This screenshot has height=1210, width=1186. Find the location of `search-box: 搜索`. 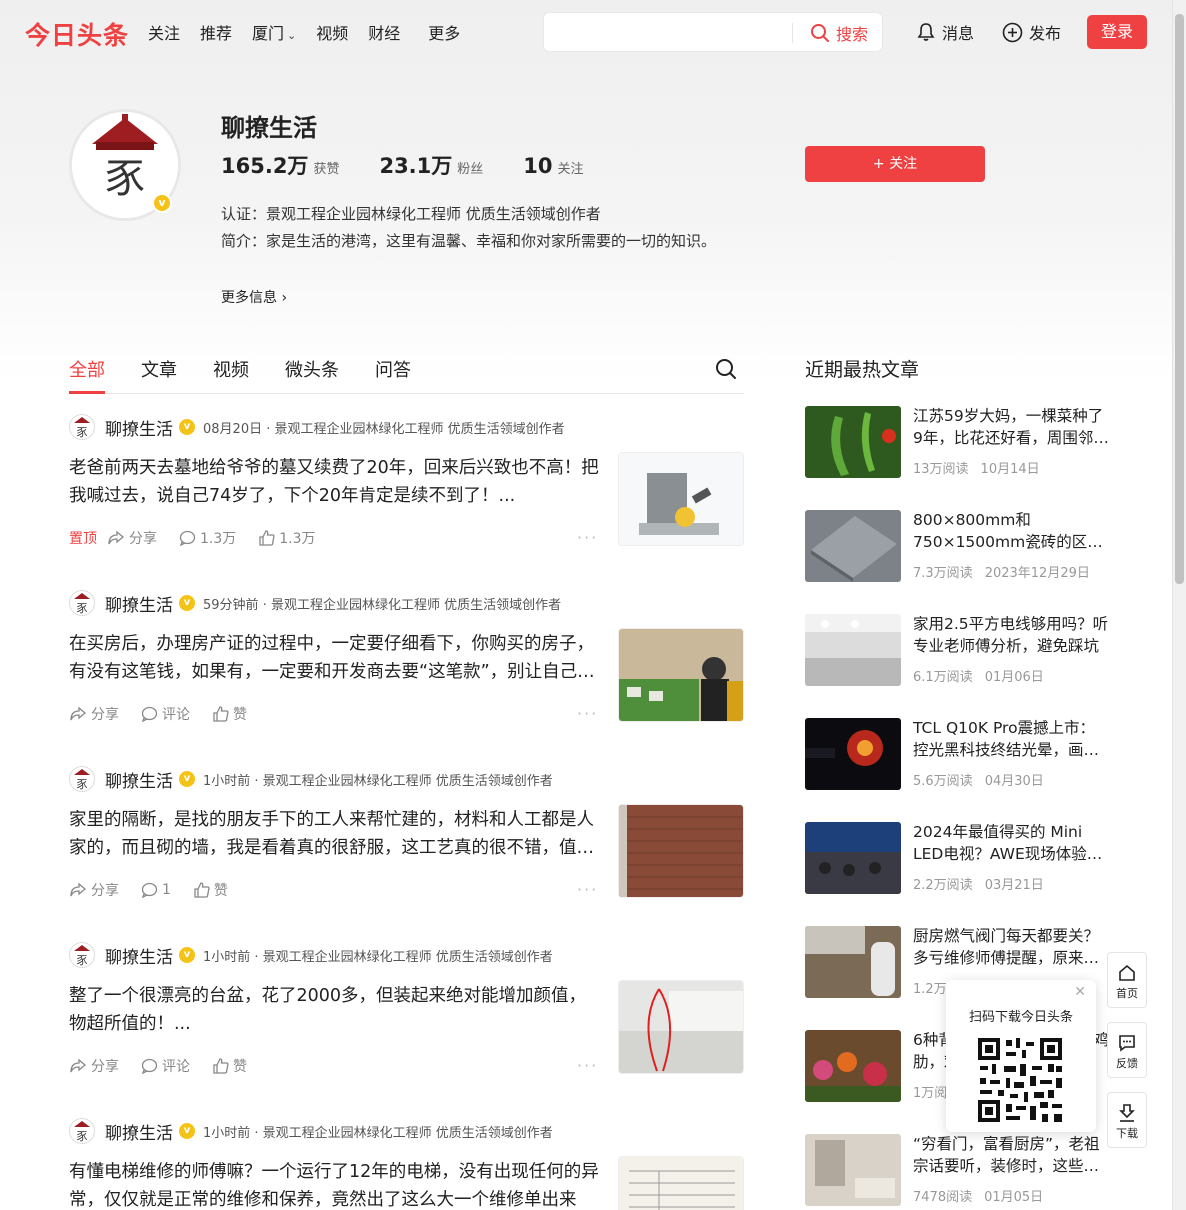

search-box: 搜索 is located at coordinates (713, 32).